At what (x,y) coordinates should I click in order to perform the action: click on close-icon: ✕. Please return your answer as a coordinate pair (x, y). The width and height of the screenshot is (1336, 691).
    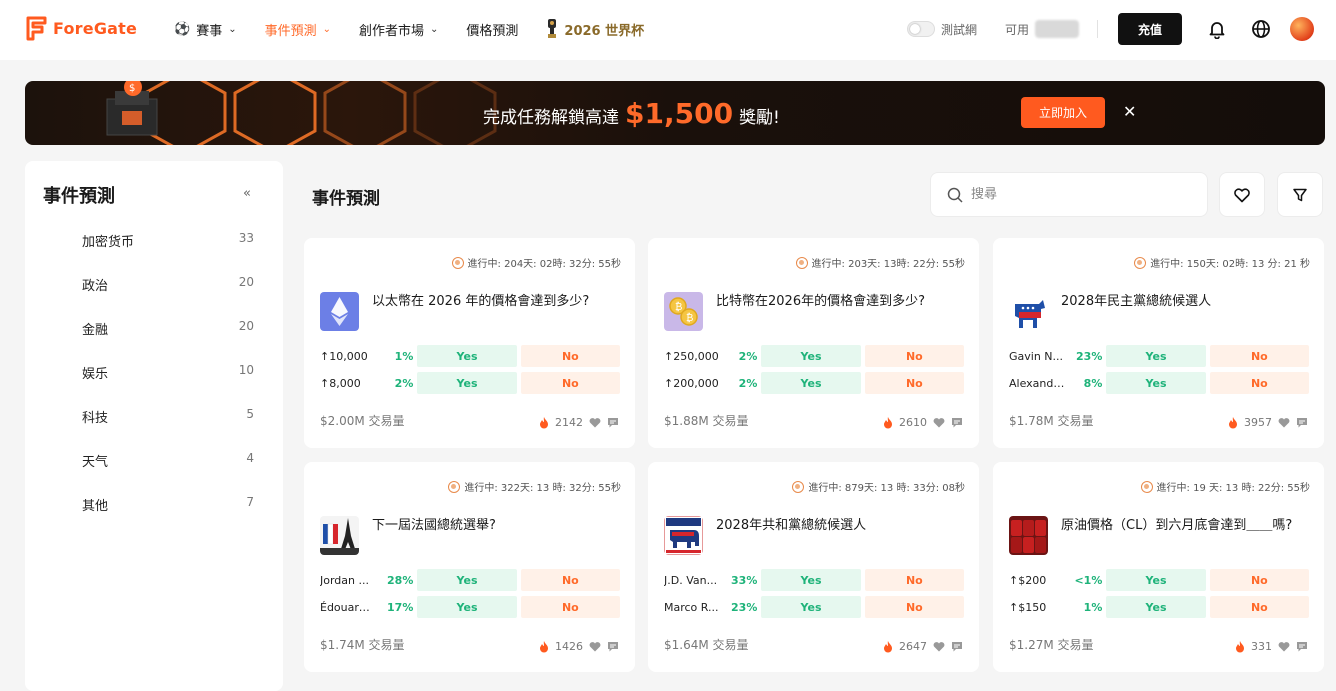
    Looking at the image, I should click on (1129, 111).